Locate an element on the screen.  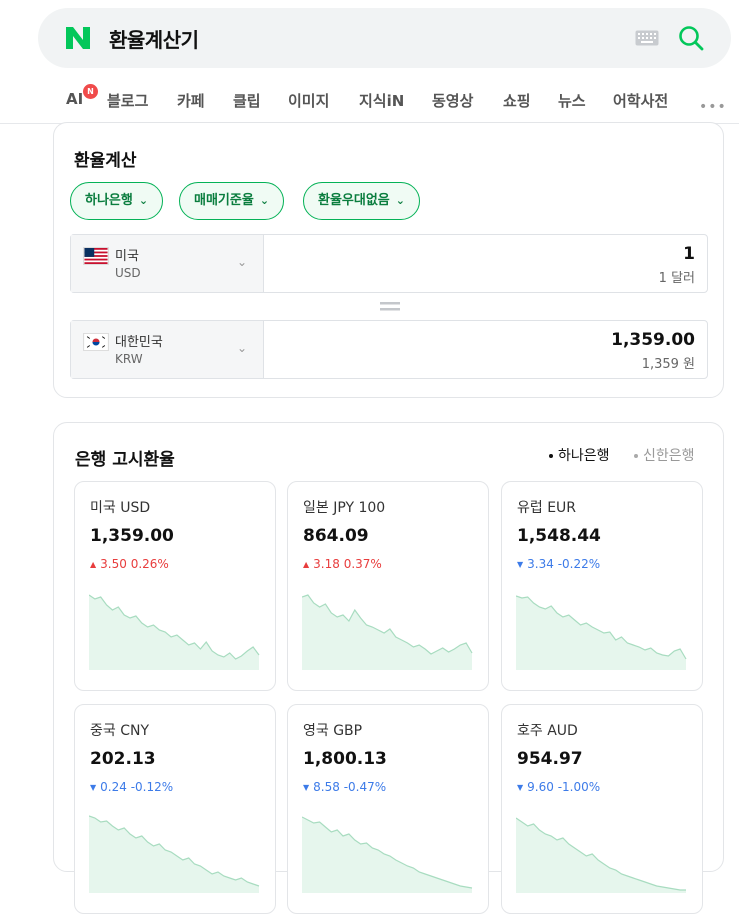
to-currency-row: 대한민국 KRW ⌄ 1,359.00 1,359 원 is located at coordinates (389, 349).